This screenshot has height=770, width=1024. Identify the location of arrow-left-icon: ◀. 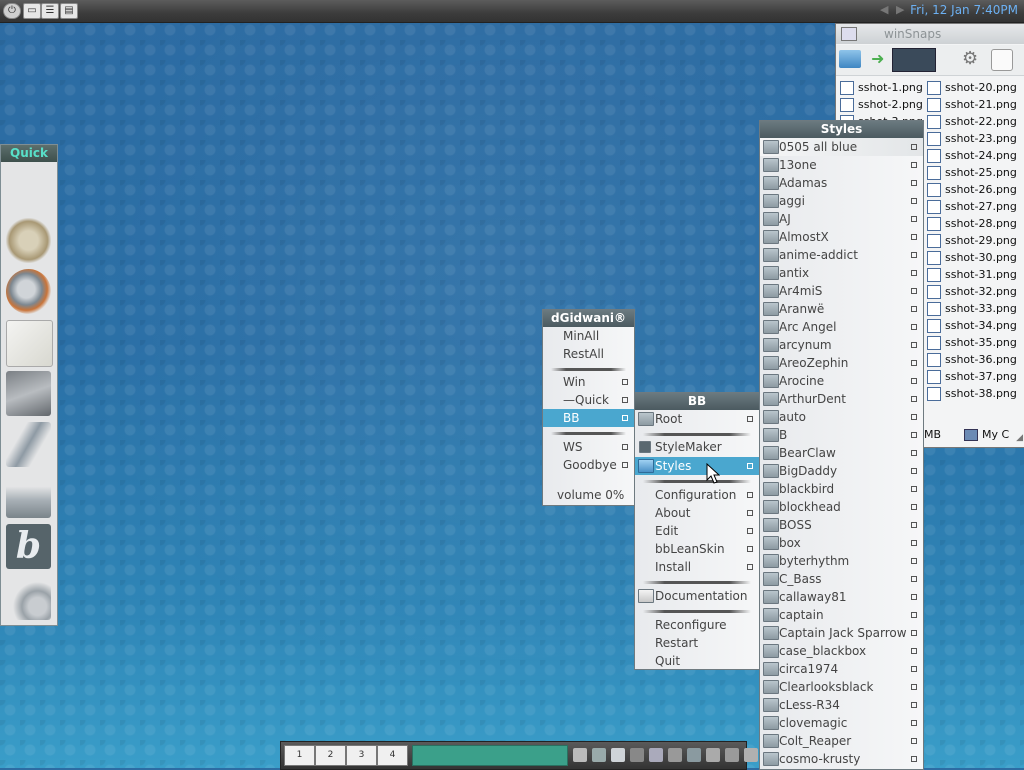
(884, 9).